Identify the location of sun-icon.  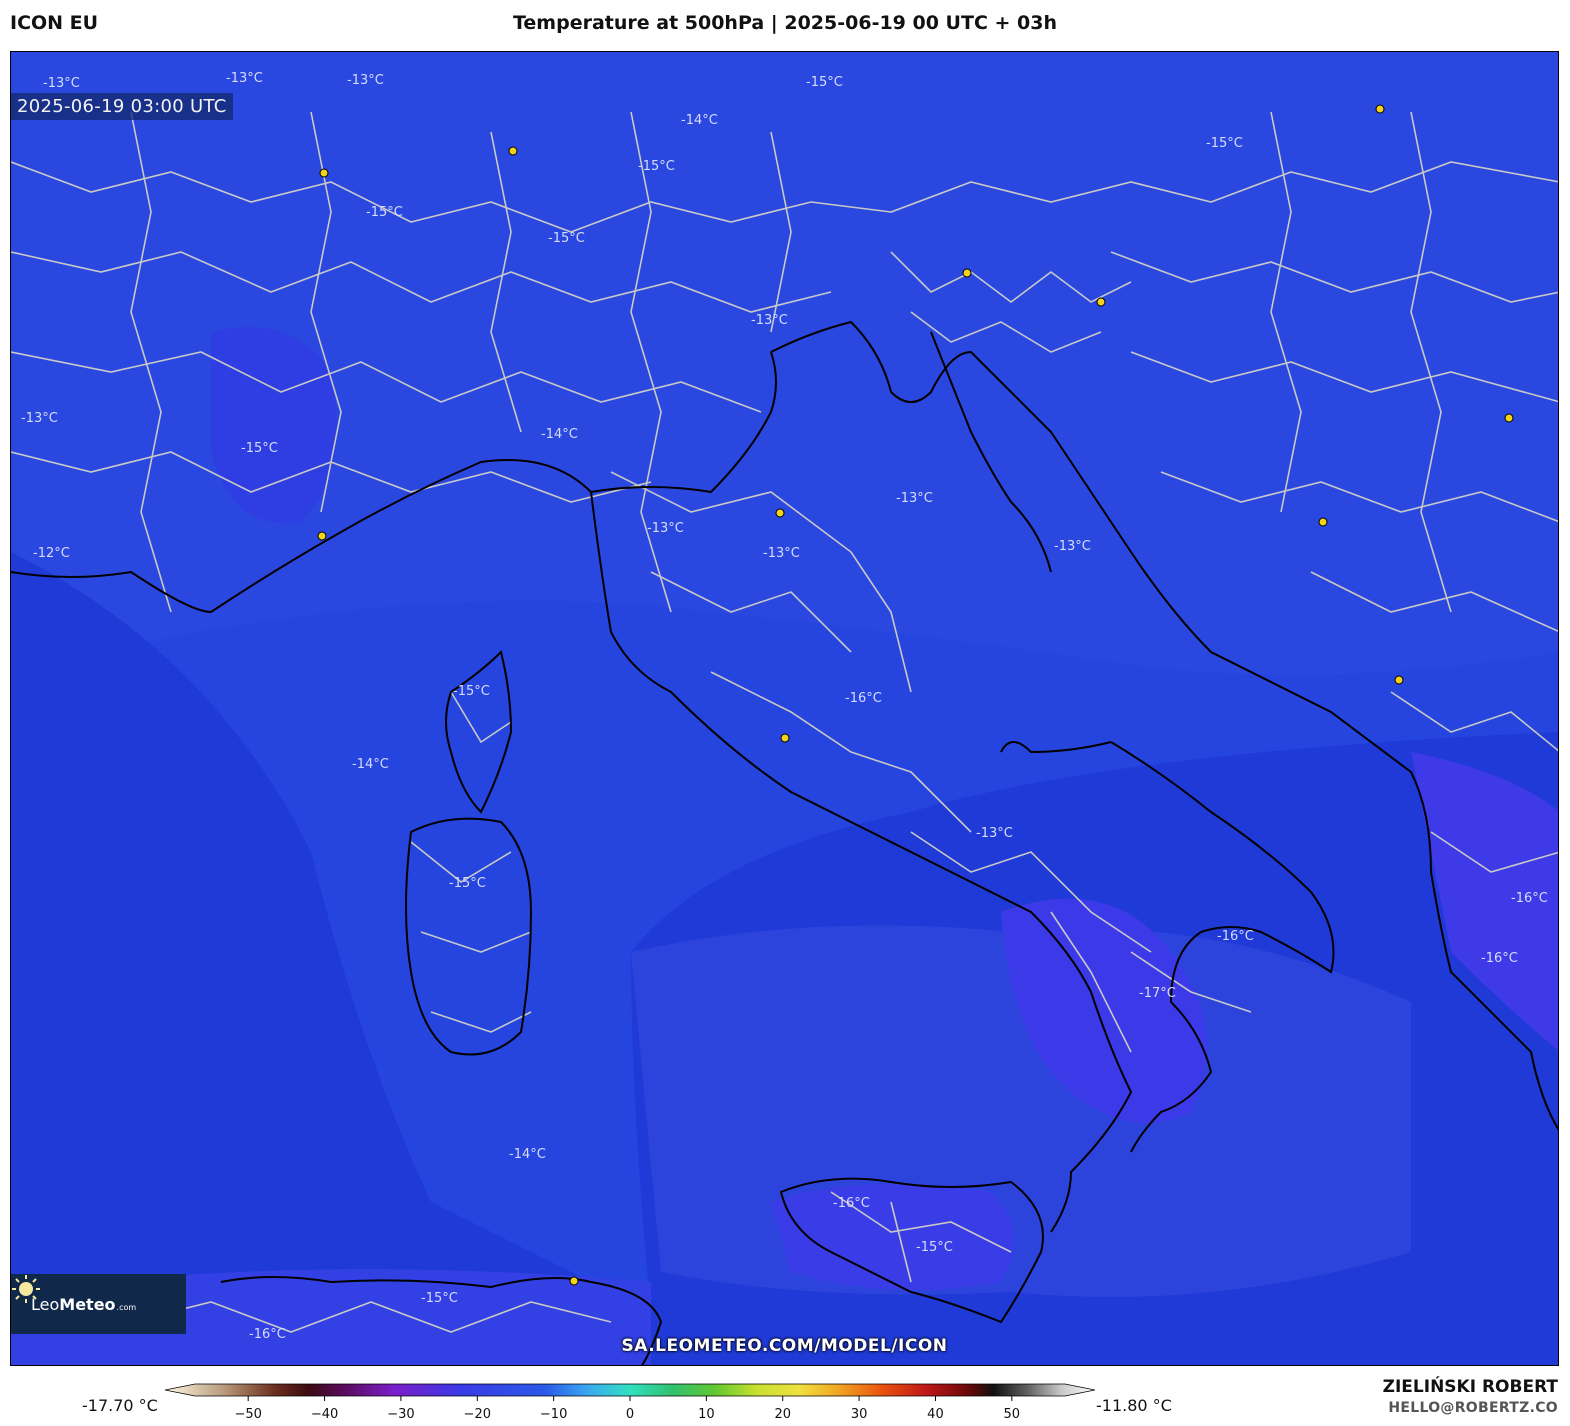
(26, 1289).